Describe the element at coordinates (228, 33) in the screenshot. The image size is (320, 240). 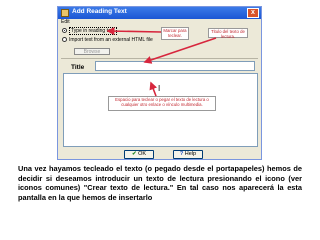
I see `annotation-title: Titulo del texto de lectura.` at that location.